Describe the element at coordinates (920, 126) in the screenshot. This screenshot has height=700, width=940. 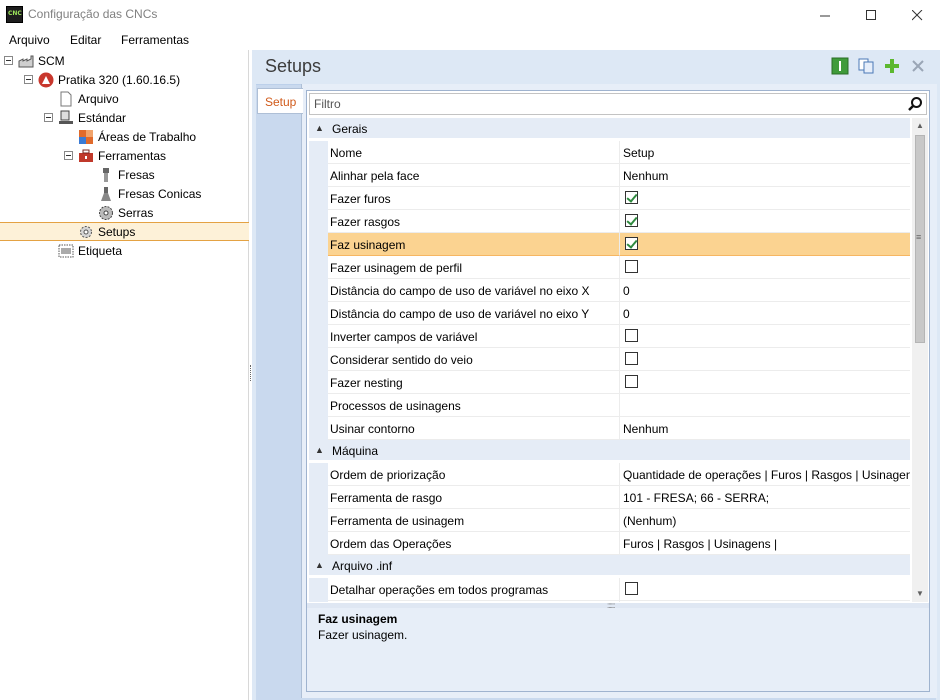
I see `scroll-up-icon: ▲` at that location.